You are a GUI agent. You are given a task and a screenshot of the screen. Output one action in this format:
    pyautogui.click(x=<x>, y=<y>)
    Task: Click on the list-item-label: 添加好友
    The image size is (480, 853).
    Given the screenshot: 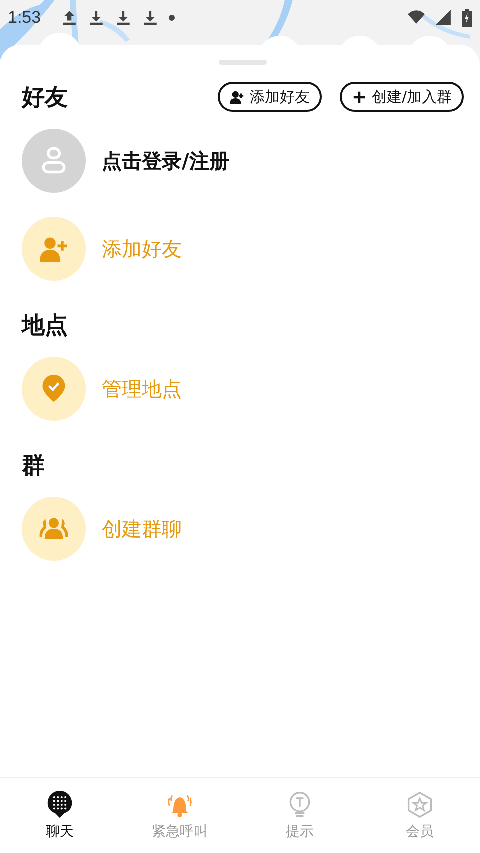 What is the action you would take?
    pyautogui.click(x=142, y=249)
    